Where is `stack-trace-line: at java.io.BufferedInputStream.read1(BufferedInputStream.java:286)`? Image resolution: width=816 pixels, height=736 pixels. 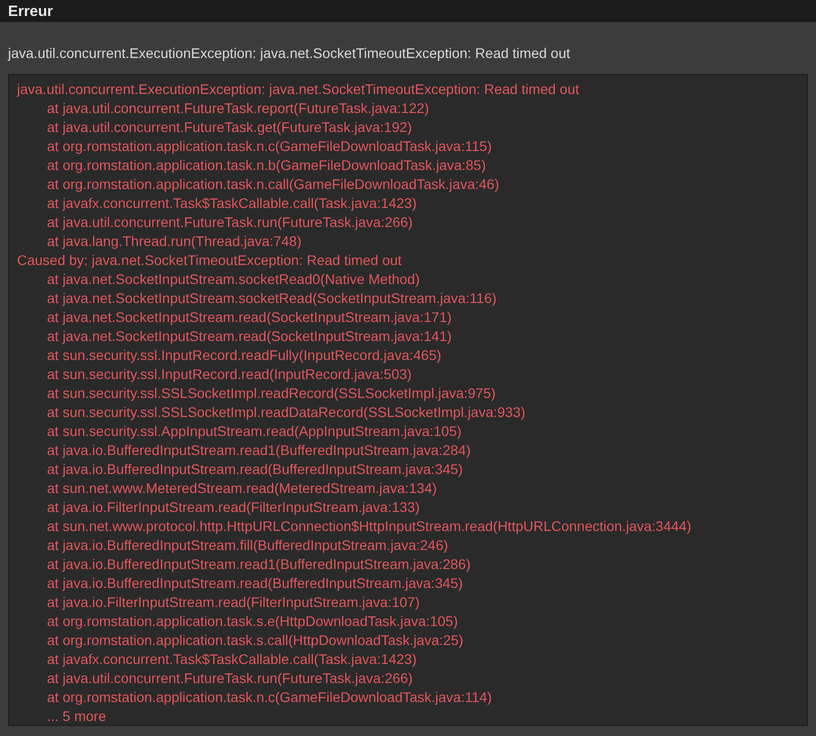
stack-trace-line: at java.io.BufferedInputStream.read1(BufferedInputStream.java:286) is located at coordinates (258, 564).